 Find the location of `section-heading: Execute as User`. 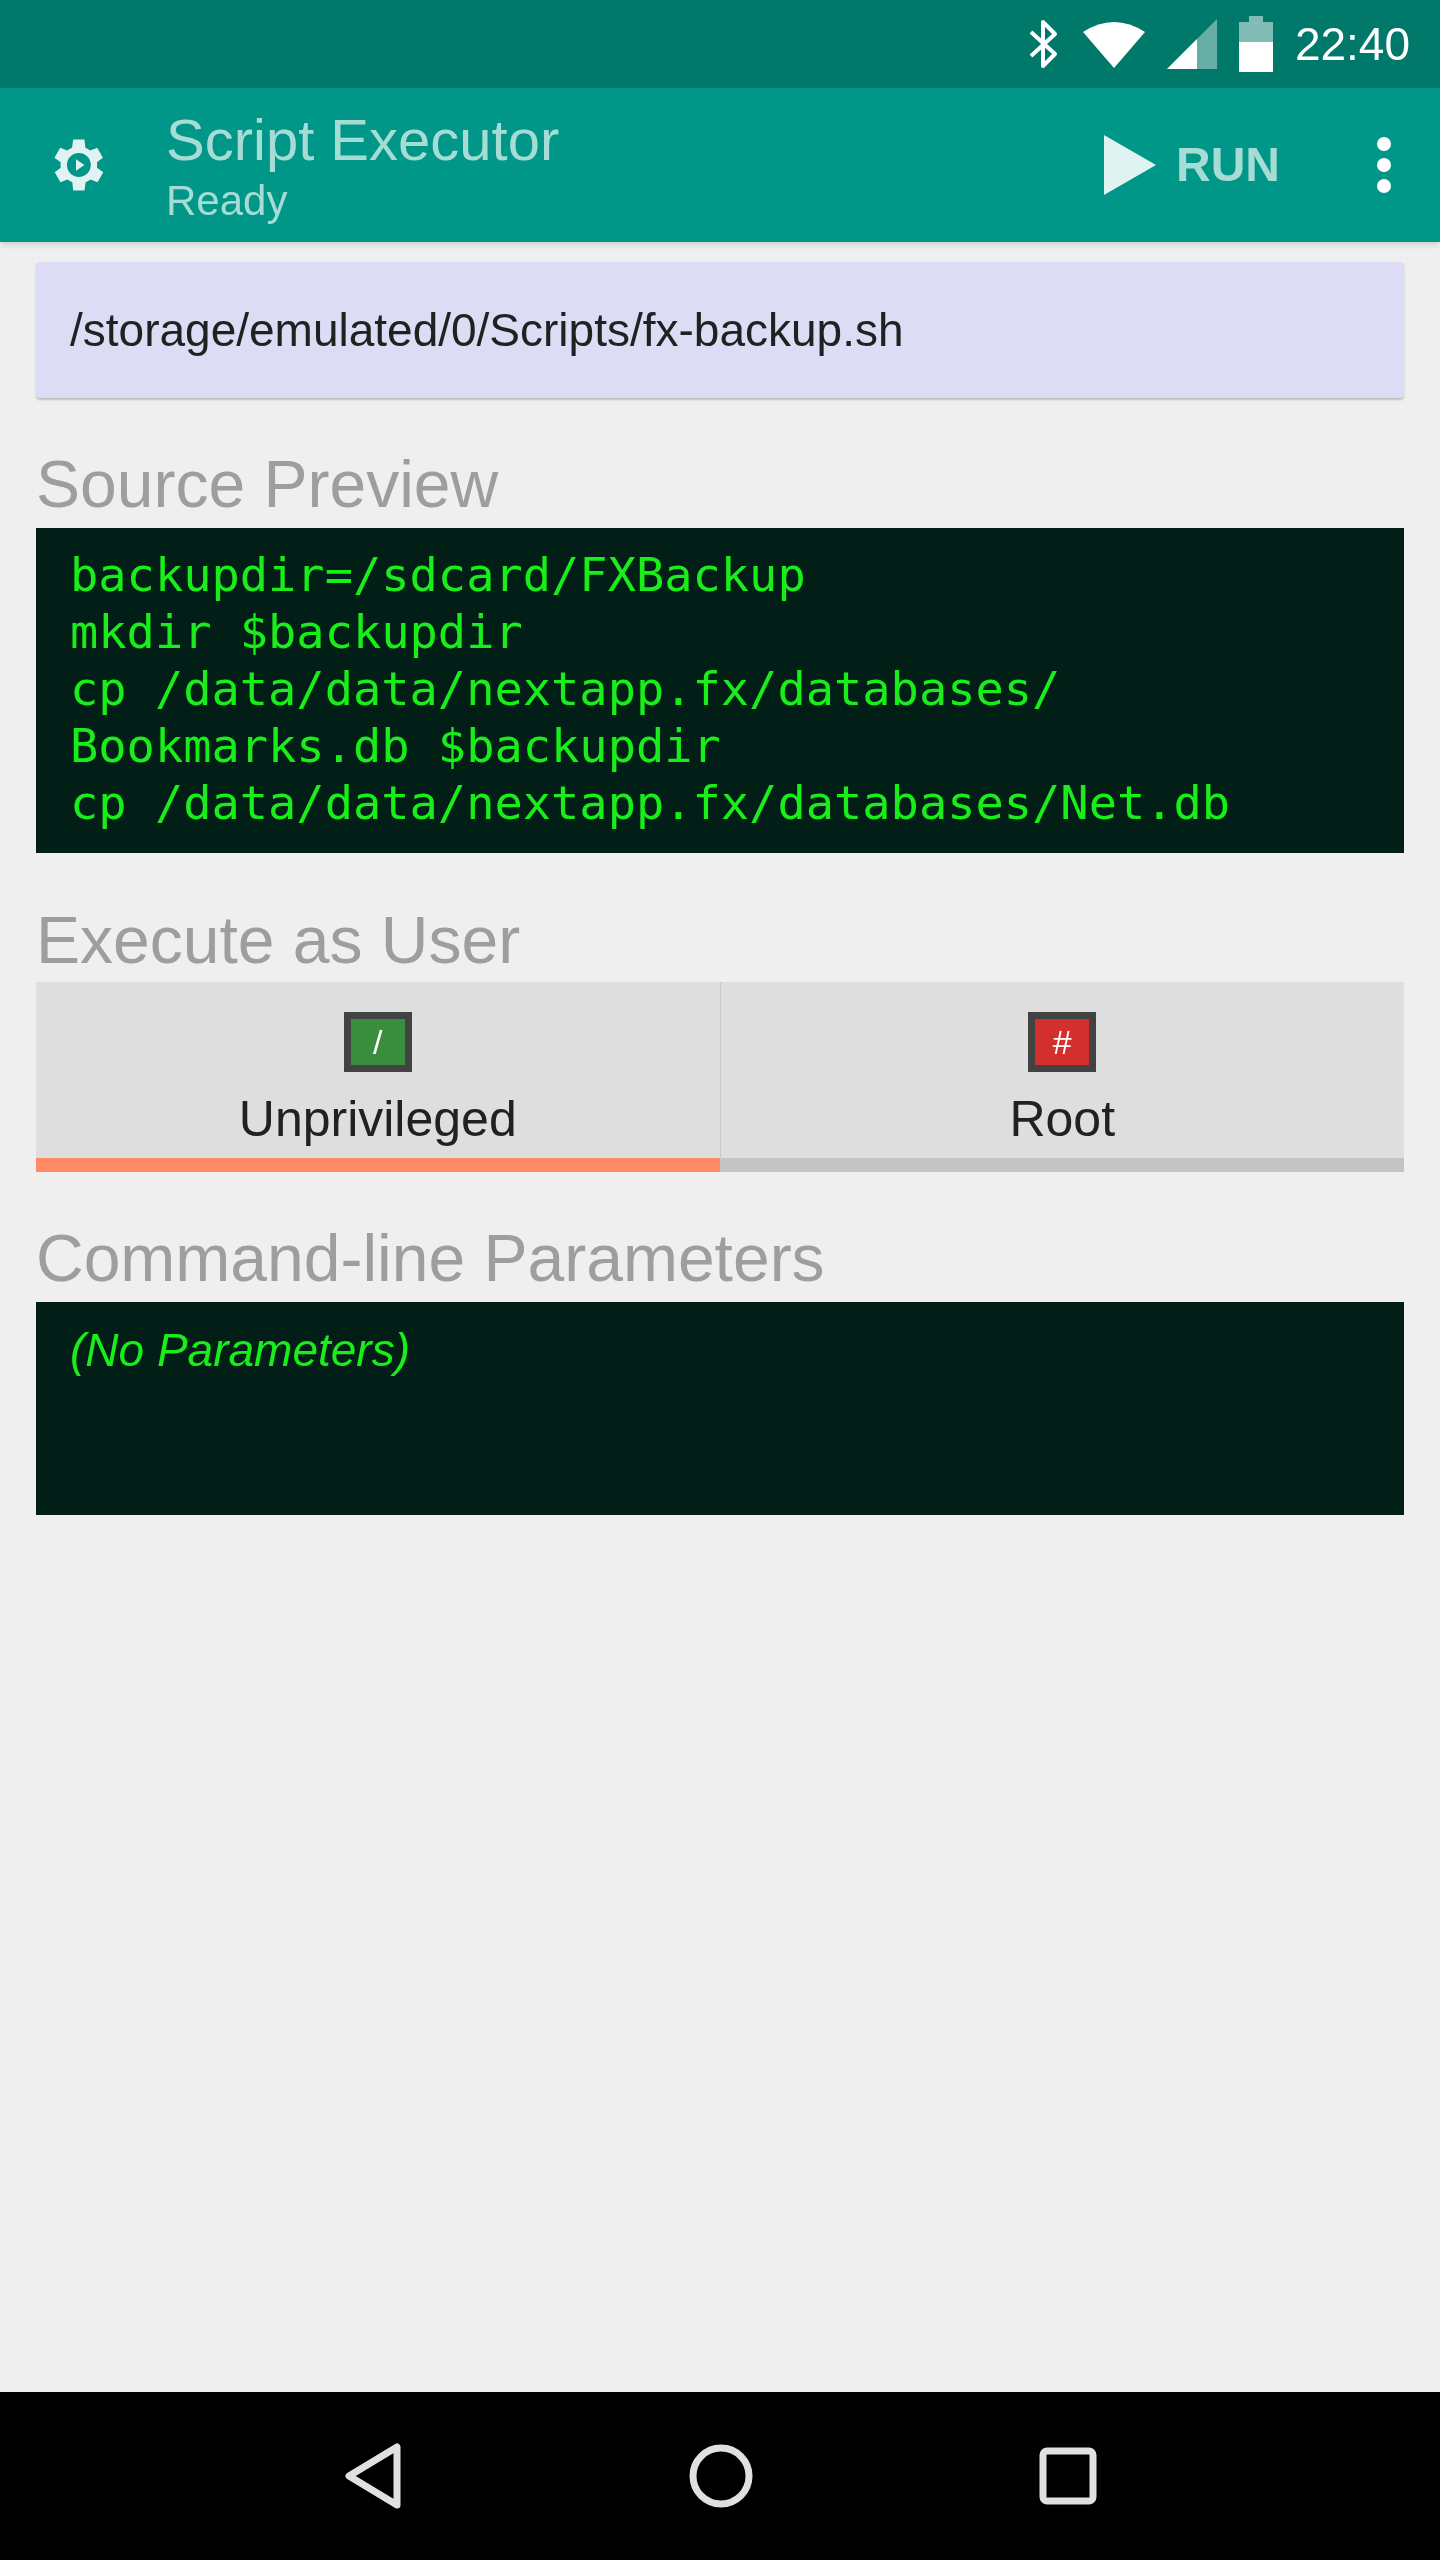

section-heading: Execute as User is located at coordinates (278, 940).